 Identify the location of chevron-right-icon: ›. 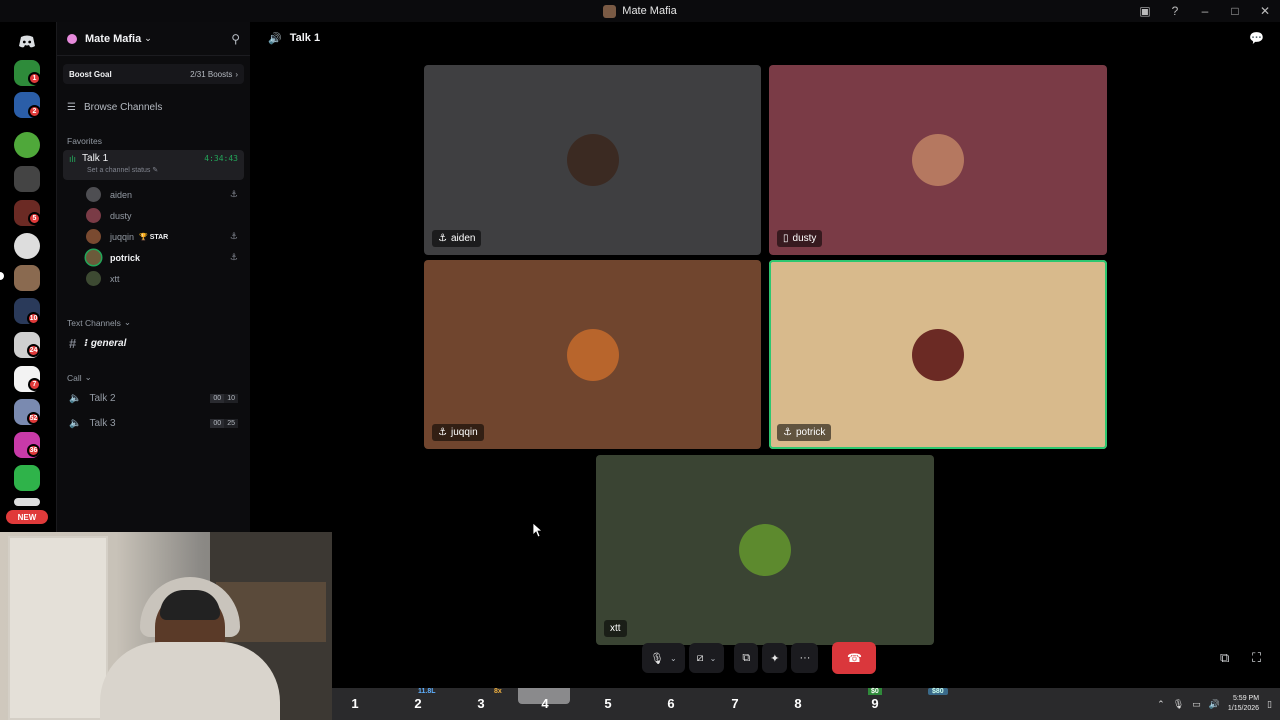
(236, 74).